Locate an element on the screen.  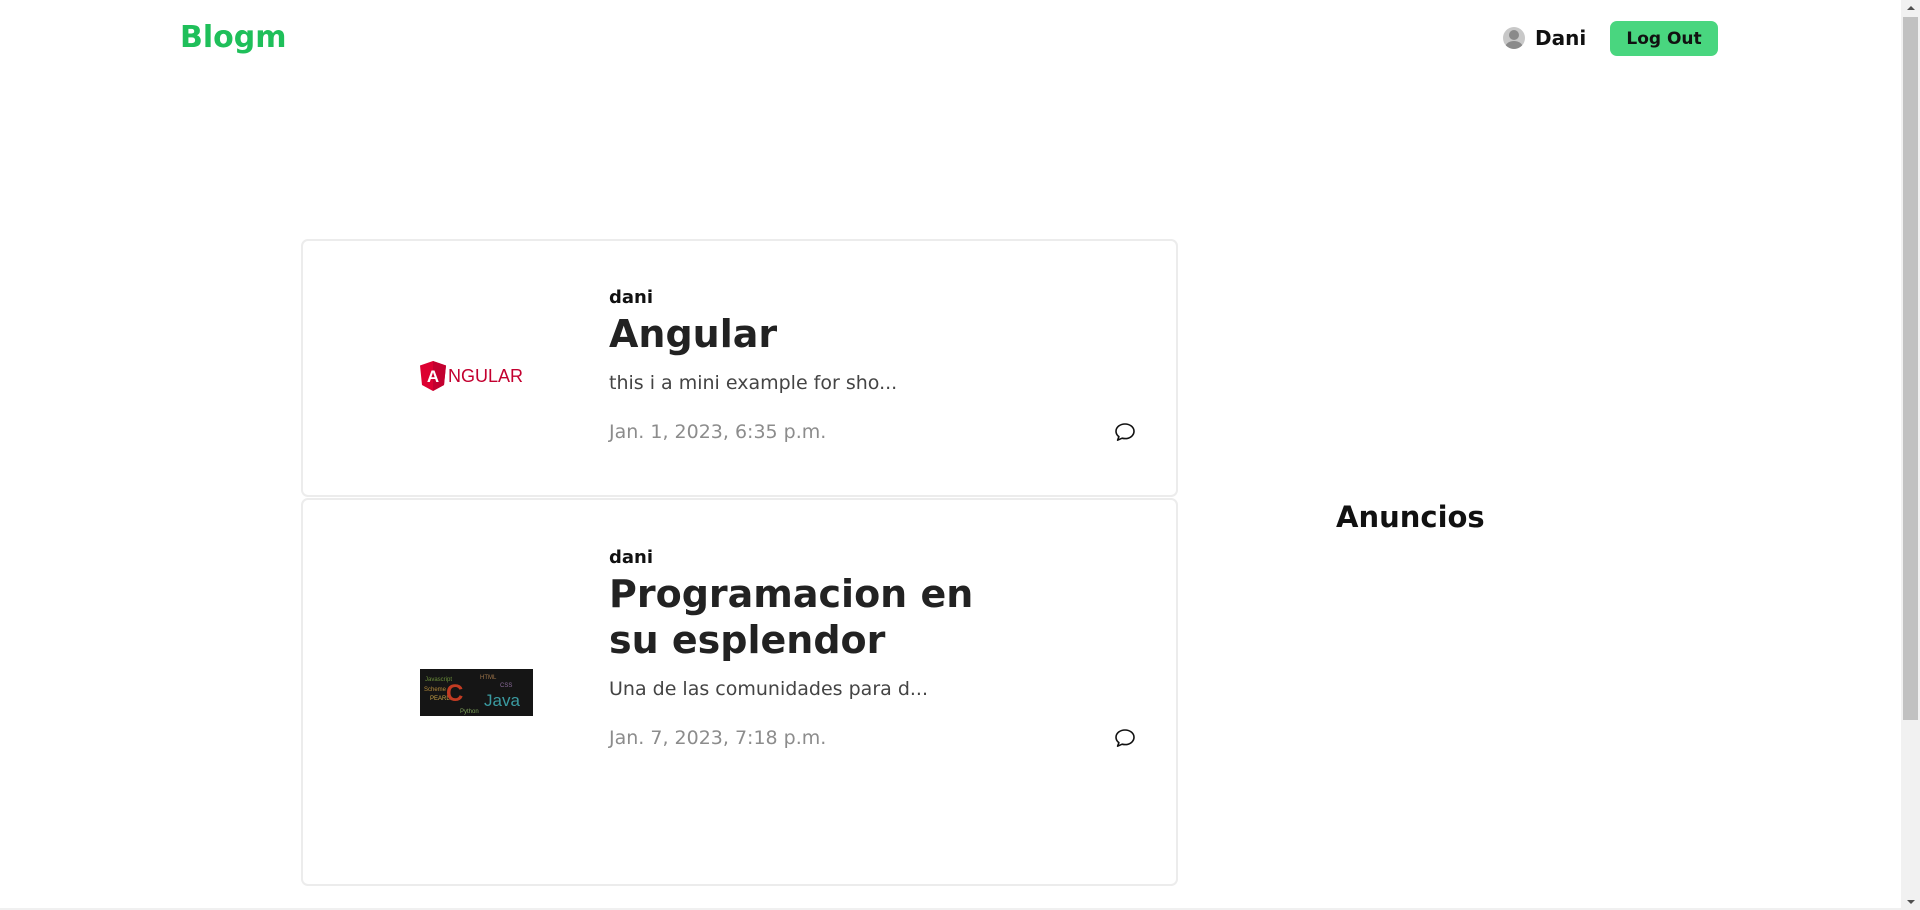
post-date: Jan. 7, 2023, 7:18 p.m. is located at coordinates (718, 738).